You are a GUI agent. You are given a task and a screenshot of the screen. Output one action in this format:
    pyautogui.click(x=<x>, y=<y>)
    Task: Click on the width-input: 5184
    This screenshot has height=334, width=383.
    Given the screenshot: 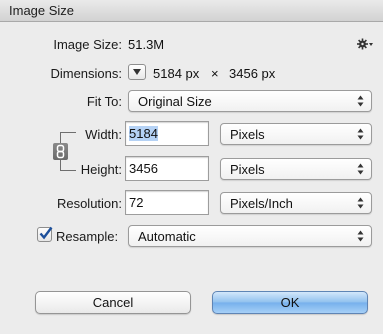 What is the action you would take?
    pyautogui.click(x=167, y=133)
    